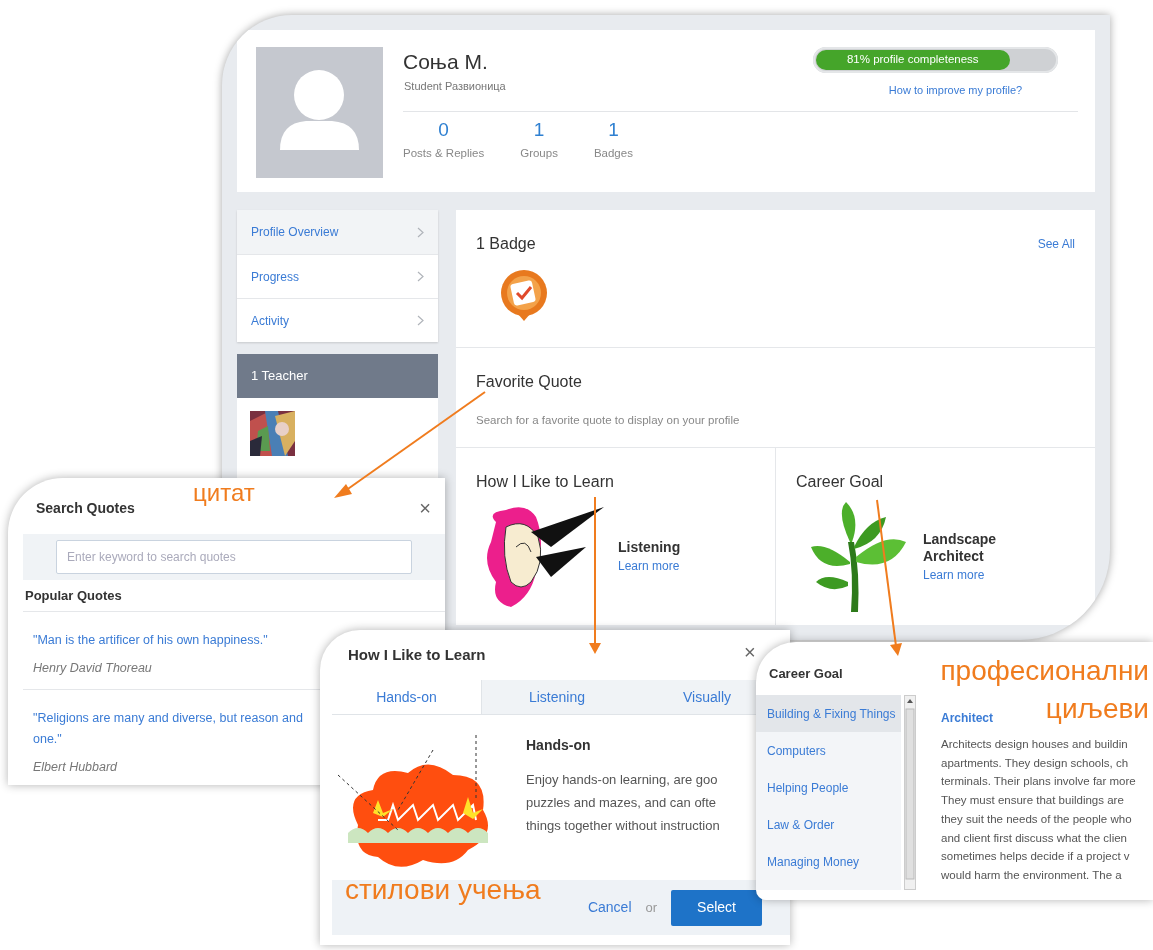  Describe the element at coordinates (454, 86) in the screenshot. I see `profile-subtitle: Student Развионица` at that location.